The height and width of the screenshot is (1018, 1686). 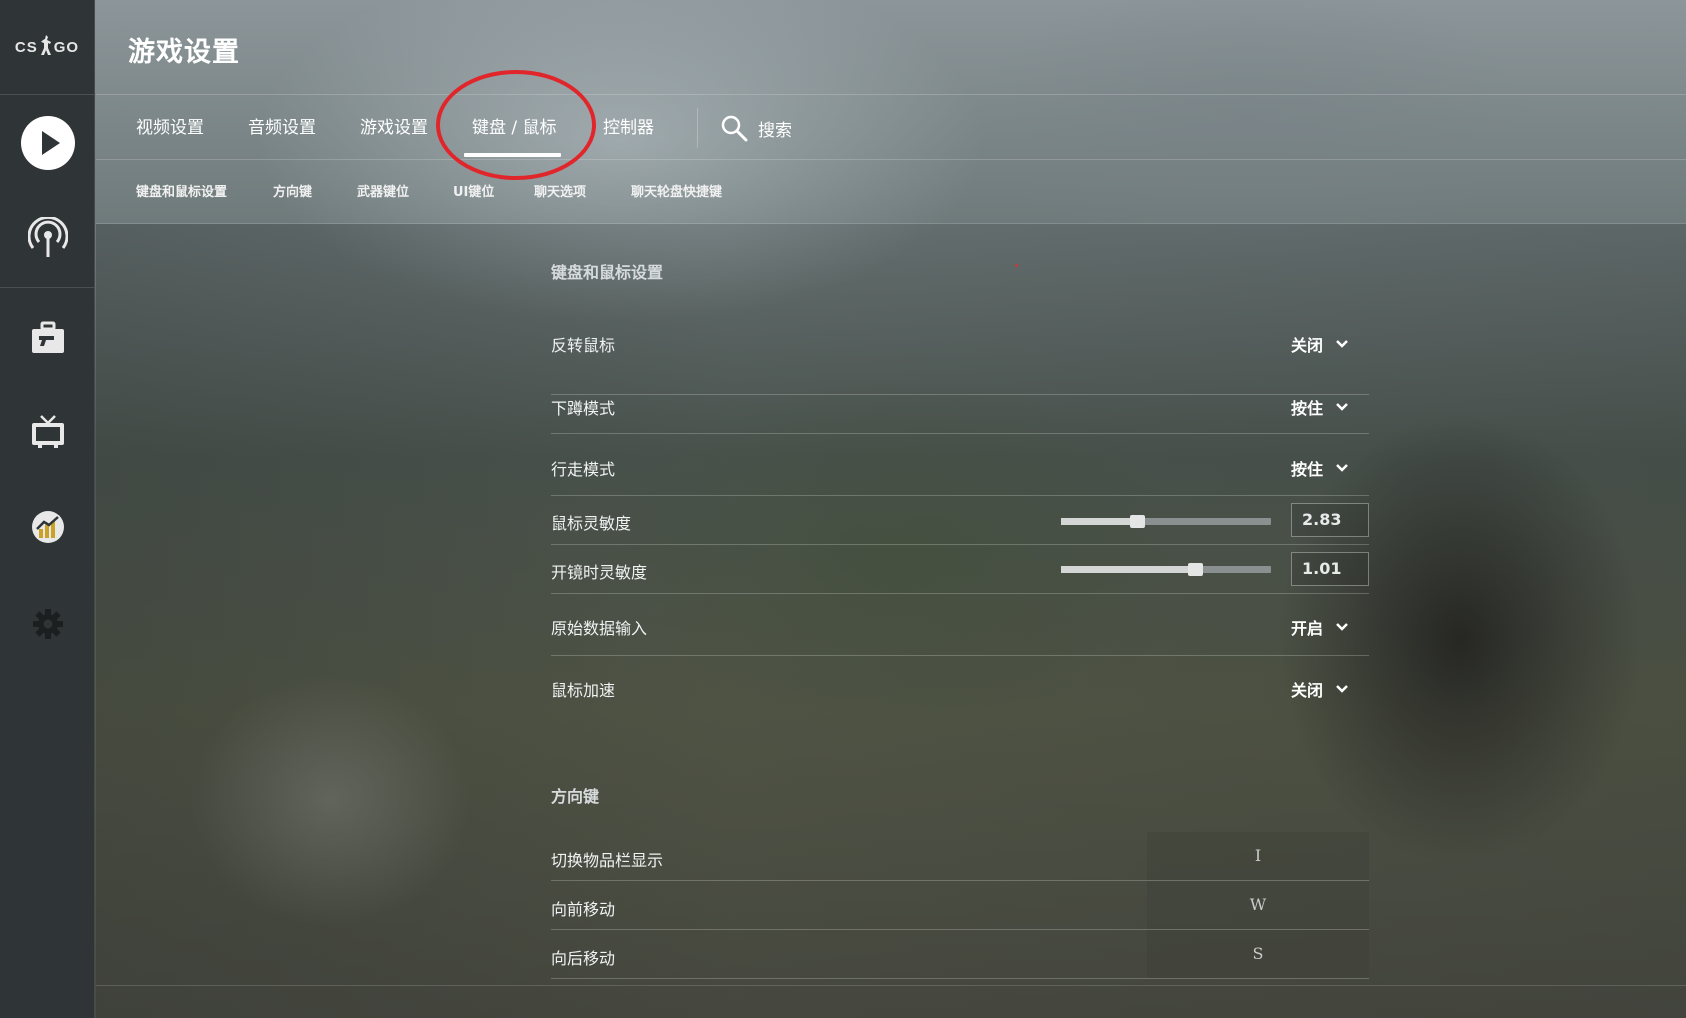 What do you see at coordinates (960, 905) in the screenshot?
I see `keybind-row-move-forward: 向前移动 W` at bounding box center [960, 905].